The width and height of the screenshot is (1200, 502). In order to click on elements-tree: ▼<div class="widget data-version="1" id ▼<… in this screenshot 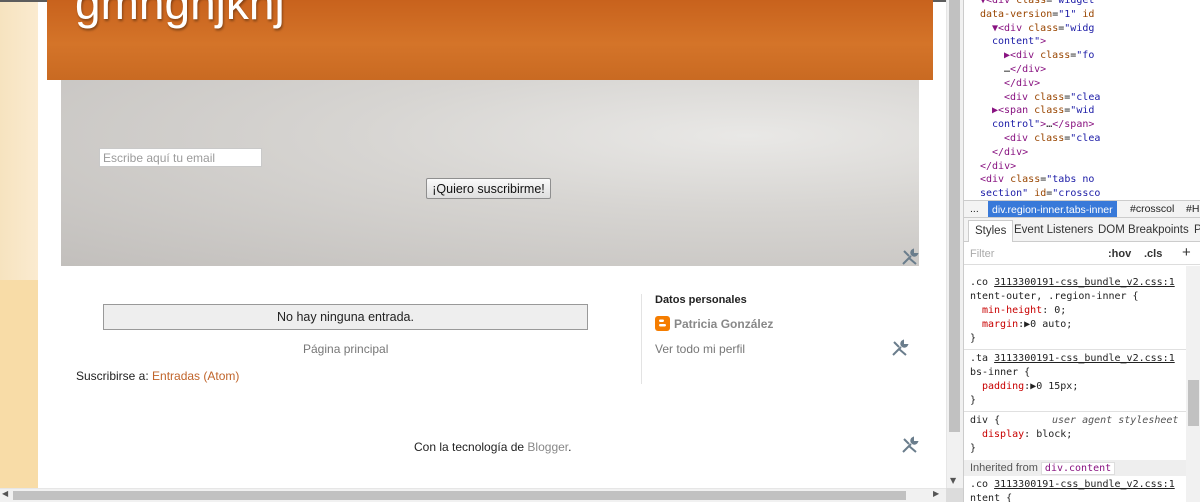, I will do `click(1082, 100)`.